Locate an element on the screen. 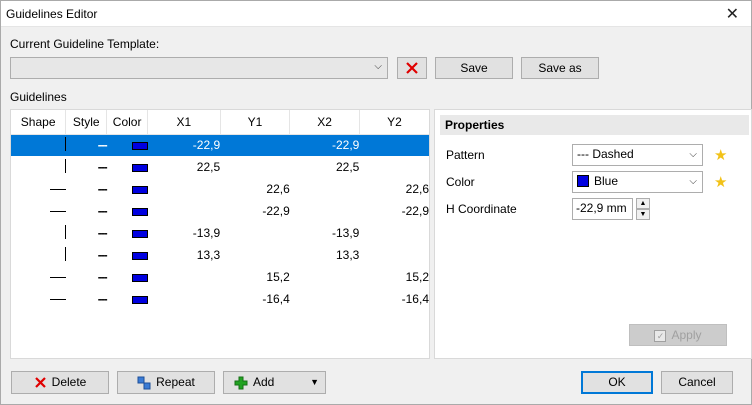 The height and width of the screenshot is (405, 752). h-coordinate-label: H Coordinate is located at coordinates (481, 209).